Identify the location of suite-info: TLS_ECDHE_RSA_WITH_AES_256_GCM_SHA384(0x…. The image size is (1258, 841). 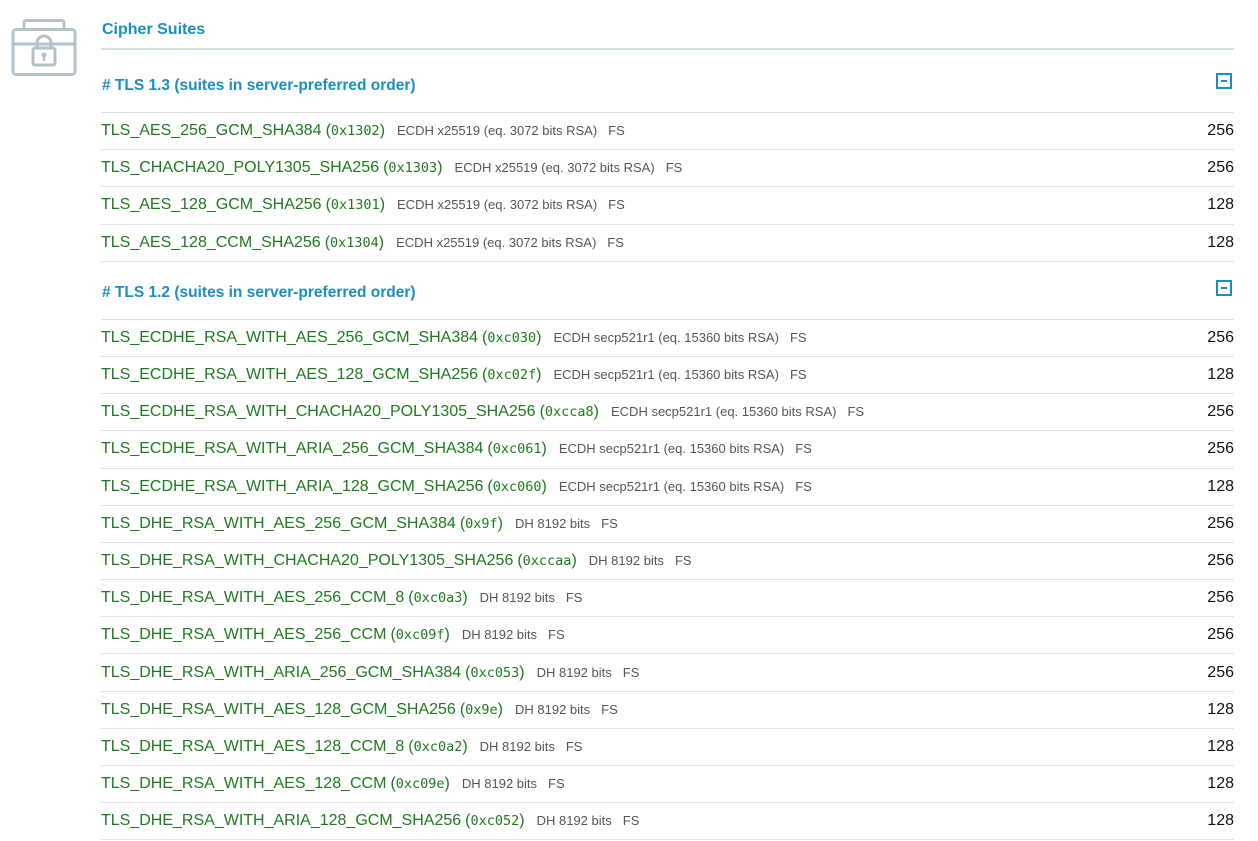
(454, 338).